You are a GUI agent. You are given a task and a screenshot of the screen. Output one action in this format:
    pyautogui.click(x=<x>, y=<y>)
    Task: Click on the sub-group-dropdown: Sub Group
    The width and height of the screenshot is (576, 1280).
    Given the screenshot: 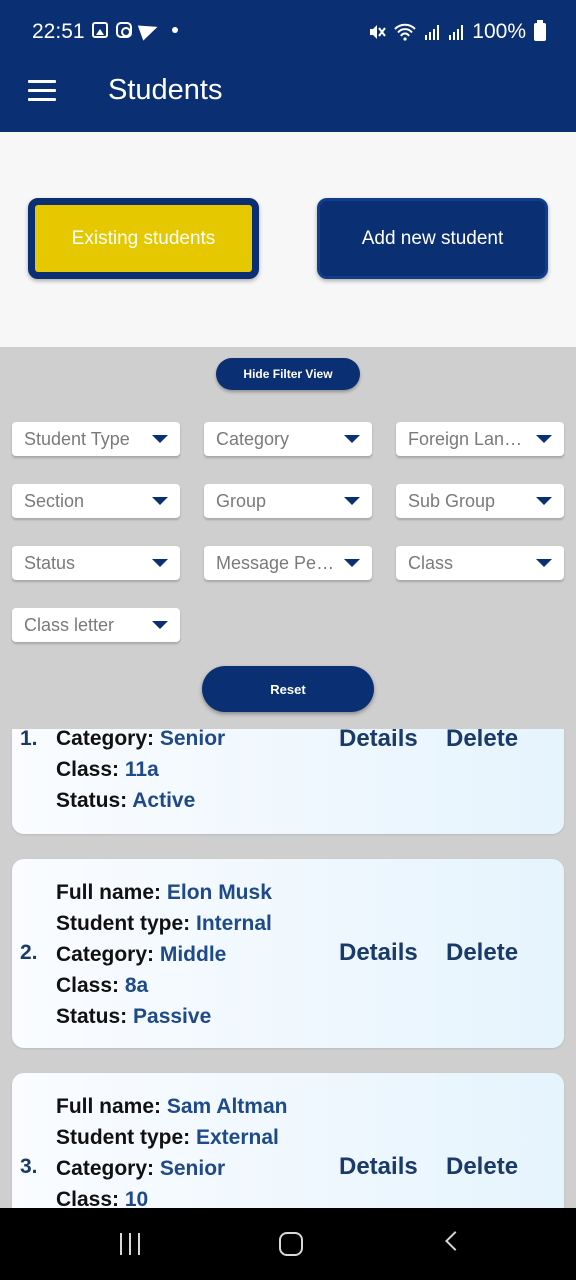 What is the action you would take?
    pyautogui.click(x=480, y=501)
    